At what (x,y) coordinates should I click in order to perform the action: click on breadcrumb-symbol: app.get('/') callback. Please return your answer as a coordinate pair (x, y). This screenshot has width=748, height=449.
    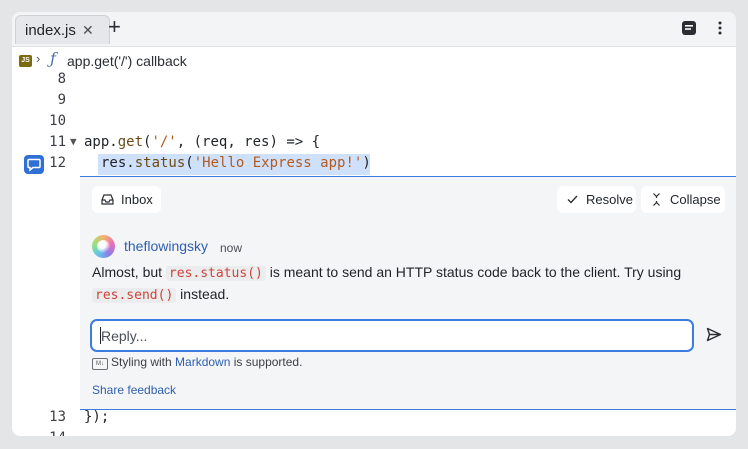
    Looking at the image, I should click on (127, 61).